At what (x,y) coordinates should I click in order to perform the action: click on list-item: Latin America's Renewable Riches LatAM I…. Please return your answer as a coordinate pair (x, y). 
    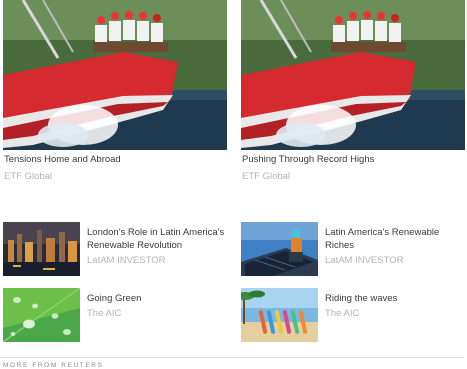
    Looking at the image, I should click on (353, 249).